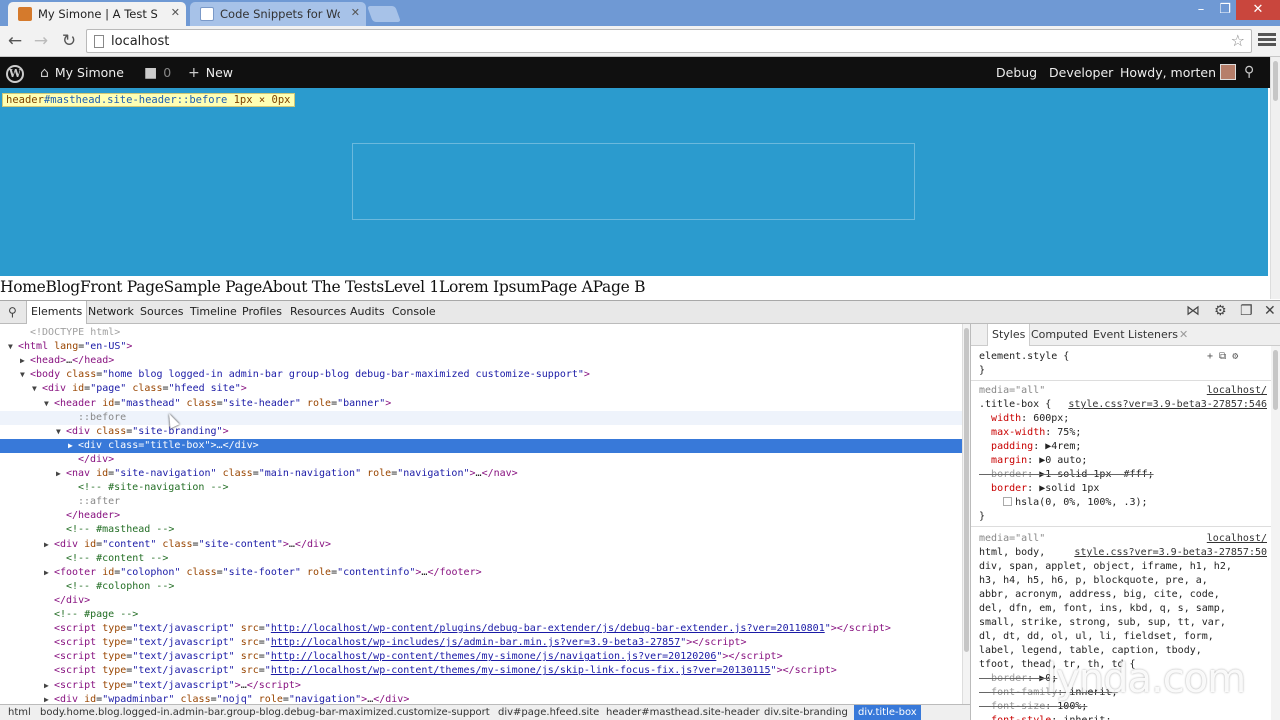 The width and height of the screenshot is (1280, 720). What do you see at coordinates (367, 312) in the screenshot?
I see `tab-audits: Audits` at bounding box center [367, 312].